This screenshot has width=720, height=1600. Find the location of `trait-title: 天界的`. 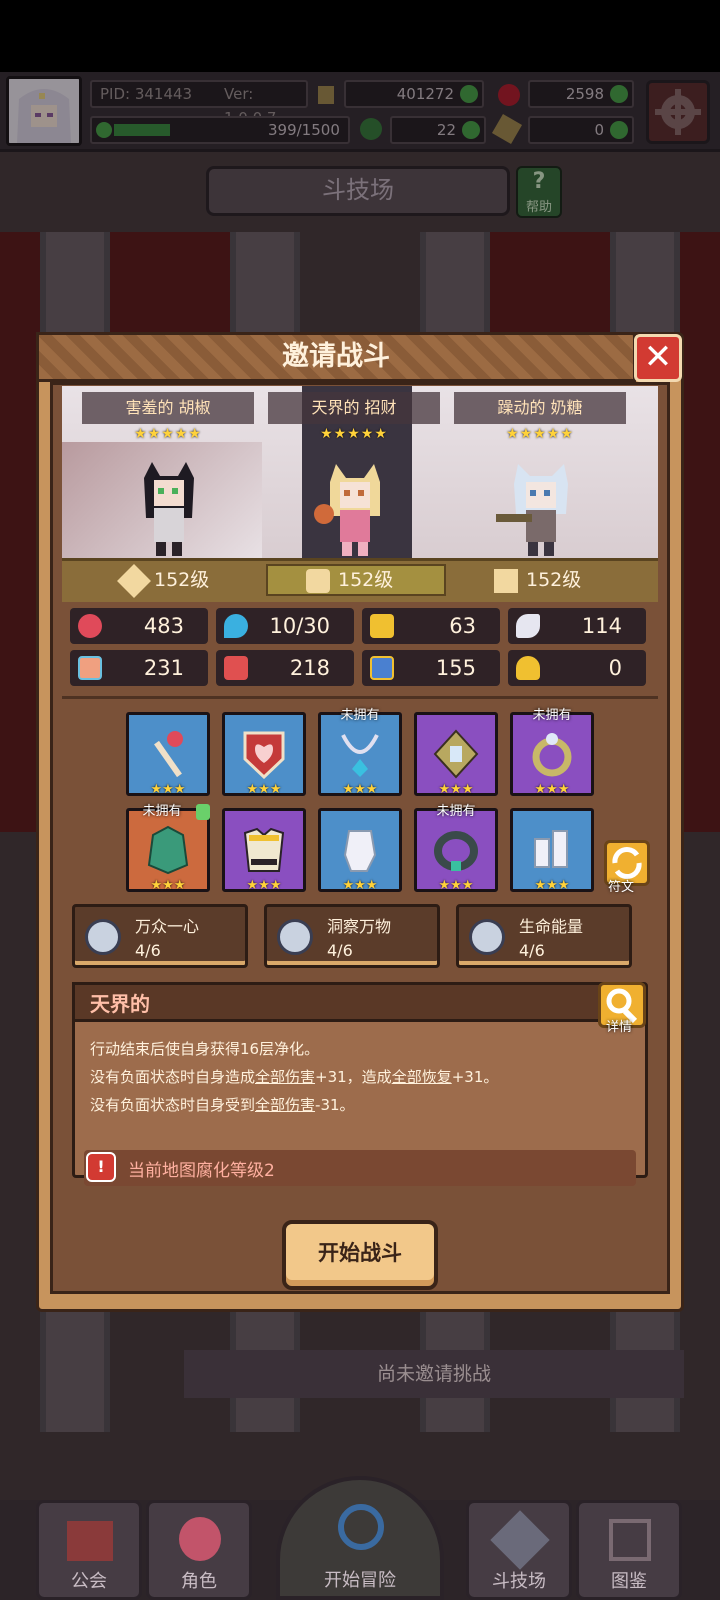

trait-title: 天界的 is located at coordinates (120, 1004).